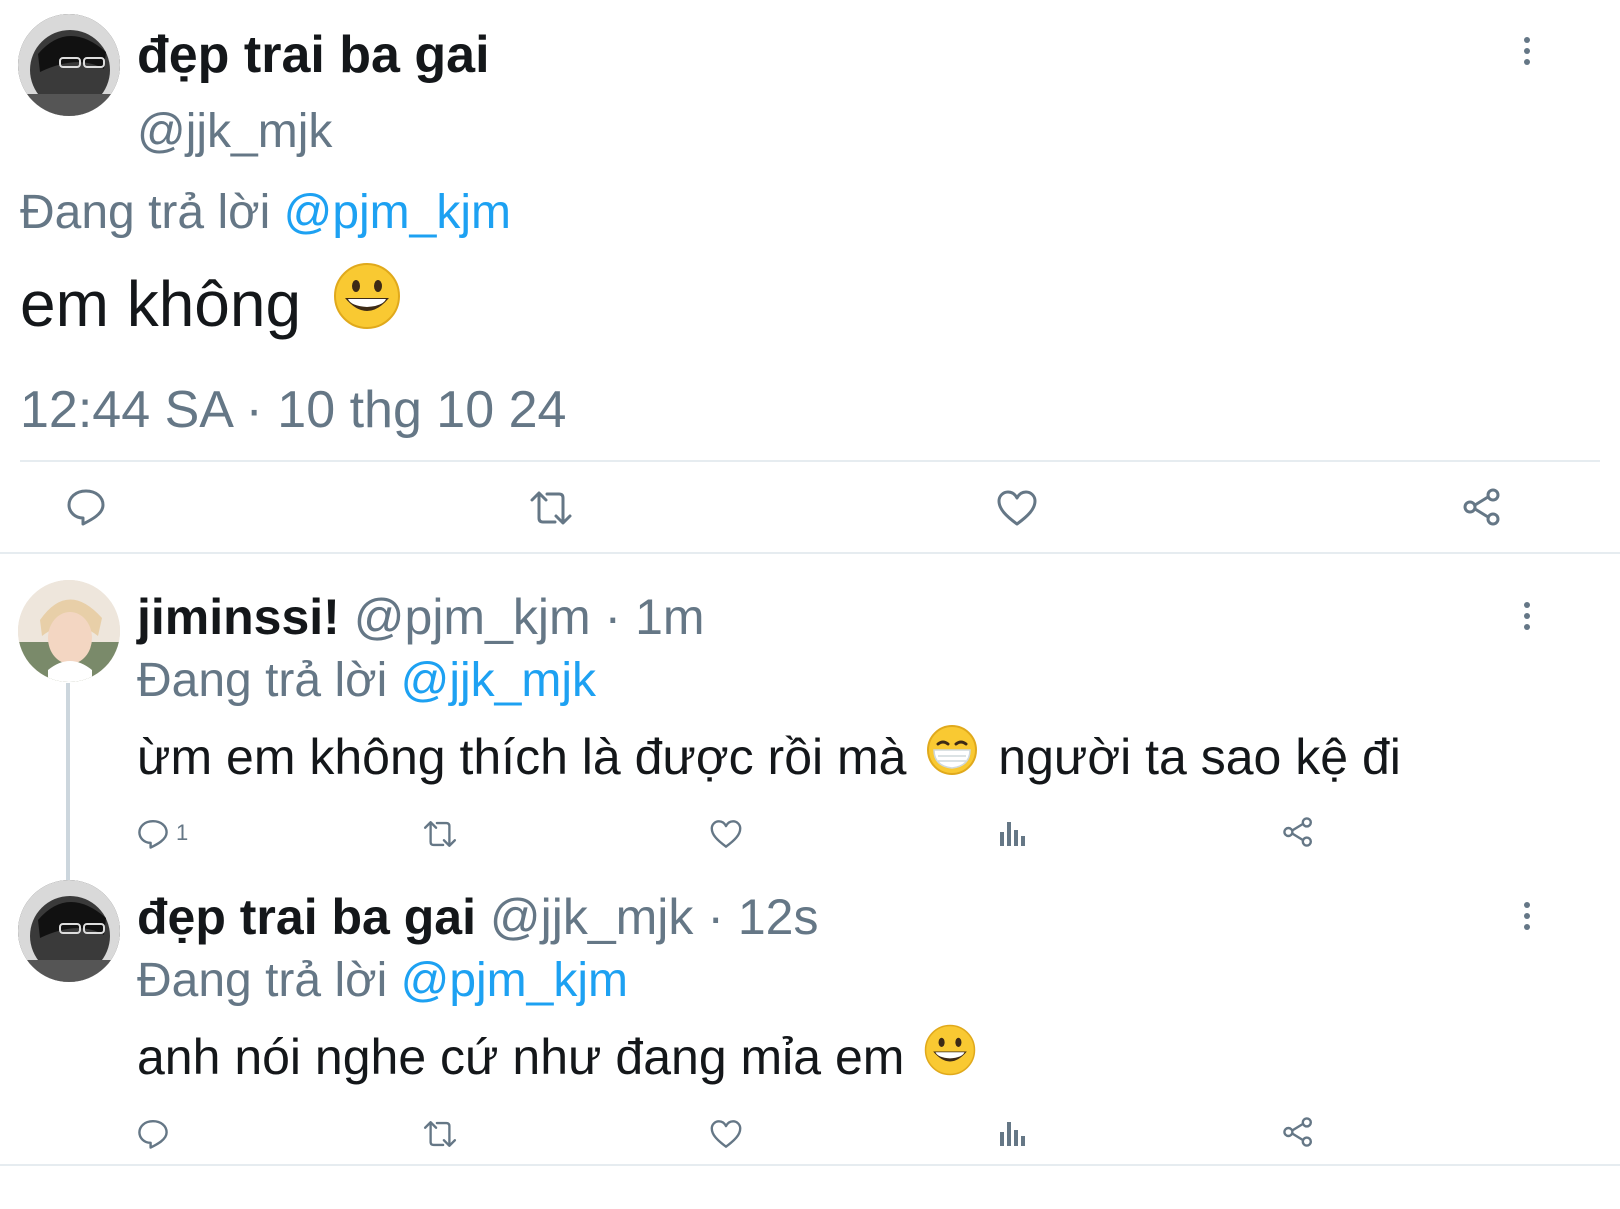 Image resolution: width=1620 pixels, height=1209 pixels. Describe the element at coordinates (472, 617) in the screenshot. I see `user-handle: @pjm_kjm` at that location.